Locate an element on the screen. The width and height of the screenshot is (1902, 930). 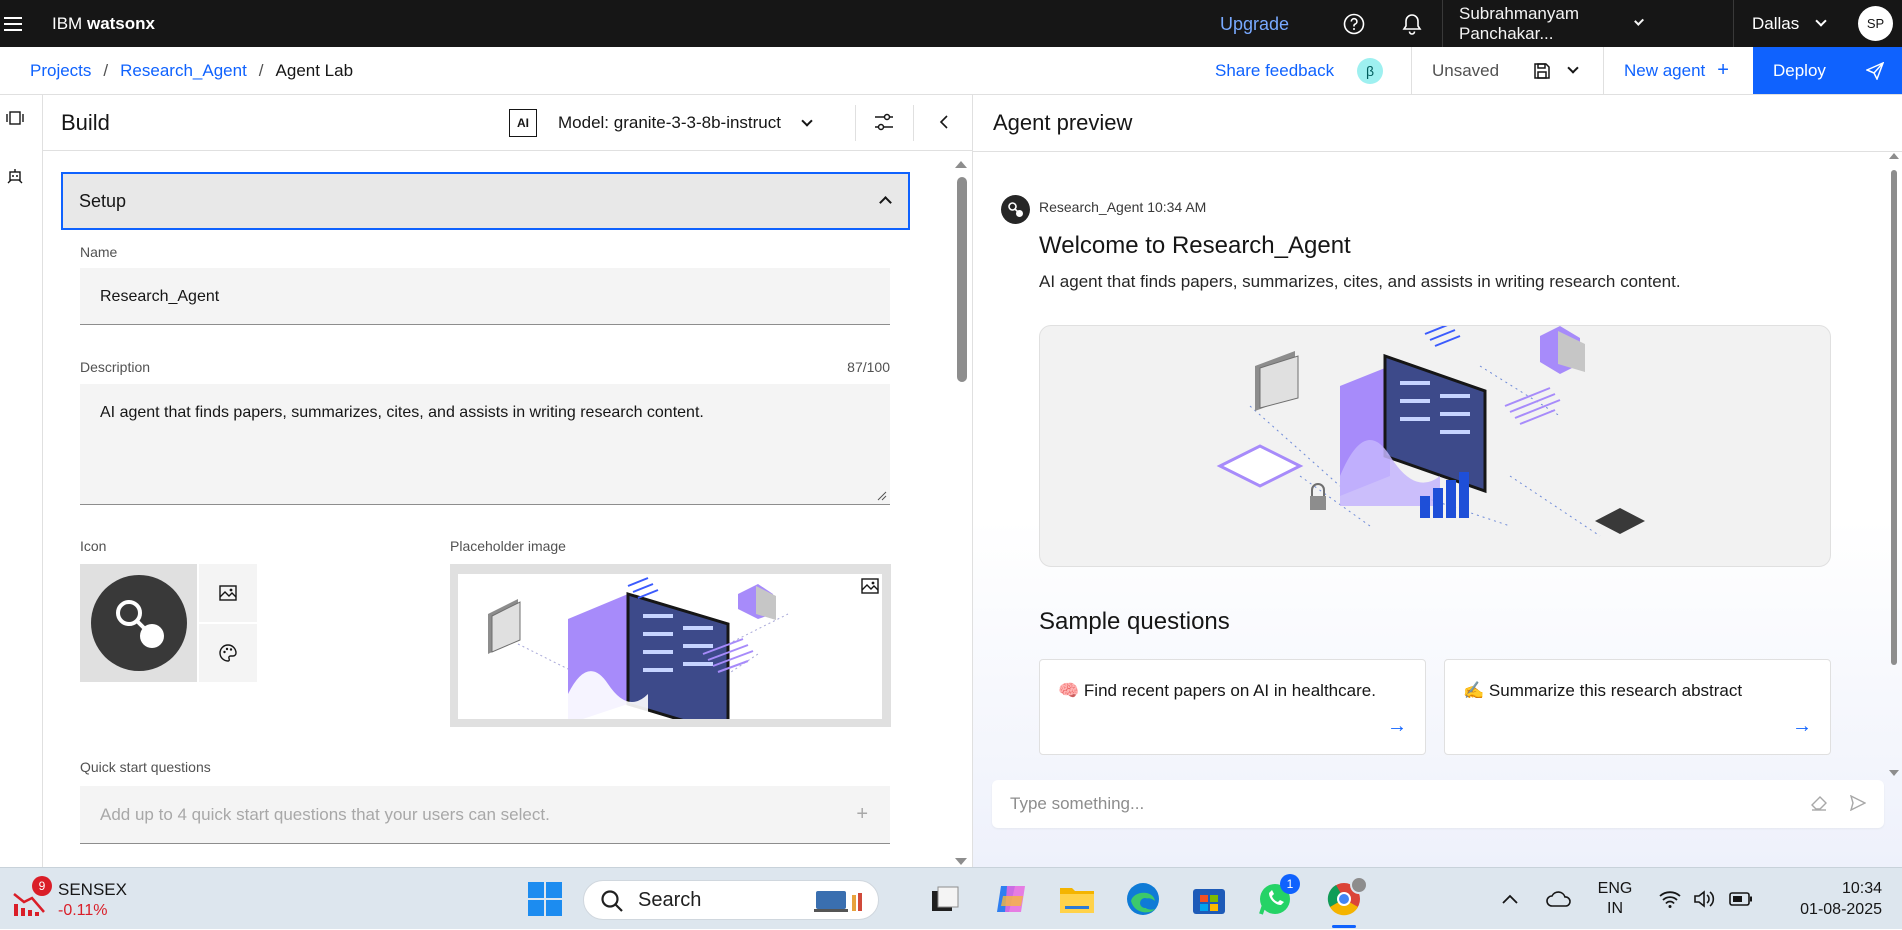
sensex-label: SENSEX is located at coordinates (92, 889).